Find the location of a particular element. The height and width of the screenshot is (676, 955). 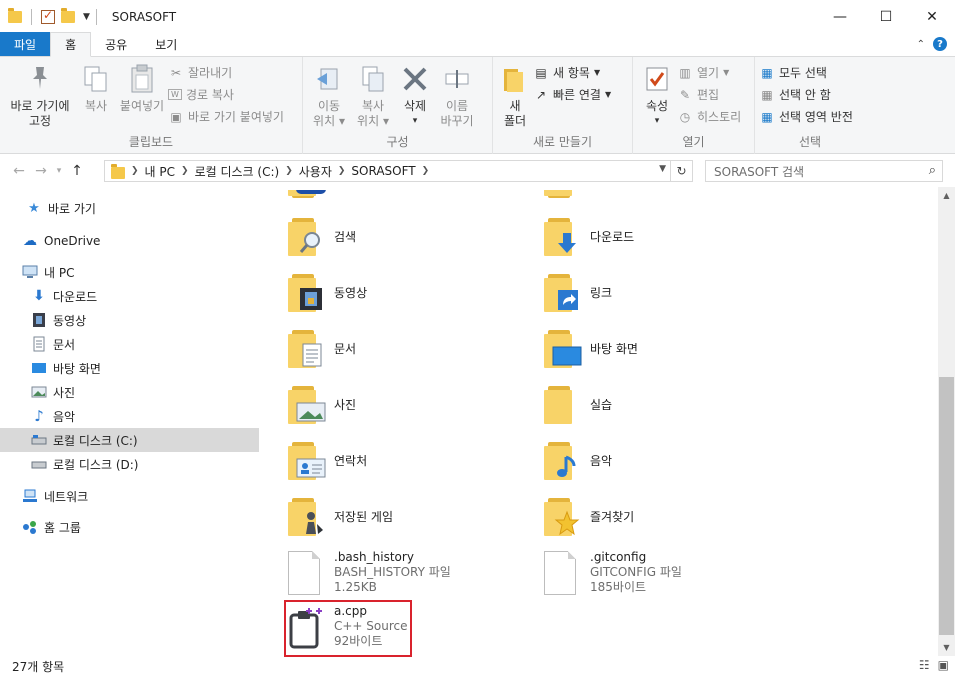

tab-file: 파일 is located at coordinates (25, 44).